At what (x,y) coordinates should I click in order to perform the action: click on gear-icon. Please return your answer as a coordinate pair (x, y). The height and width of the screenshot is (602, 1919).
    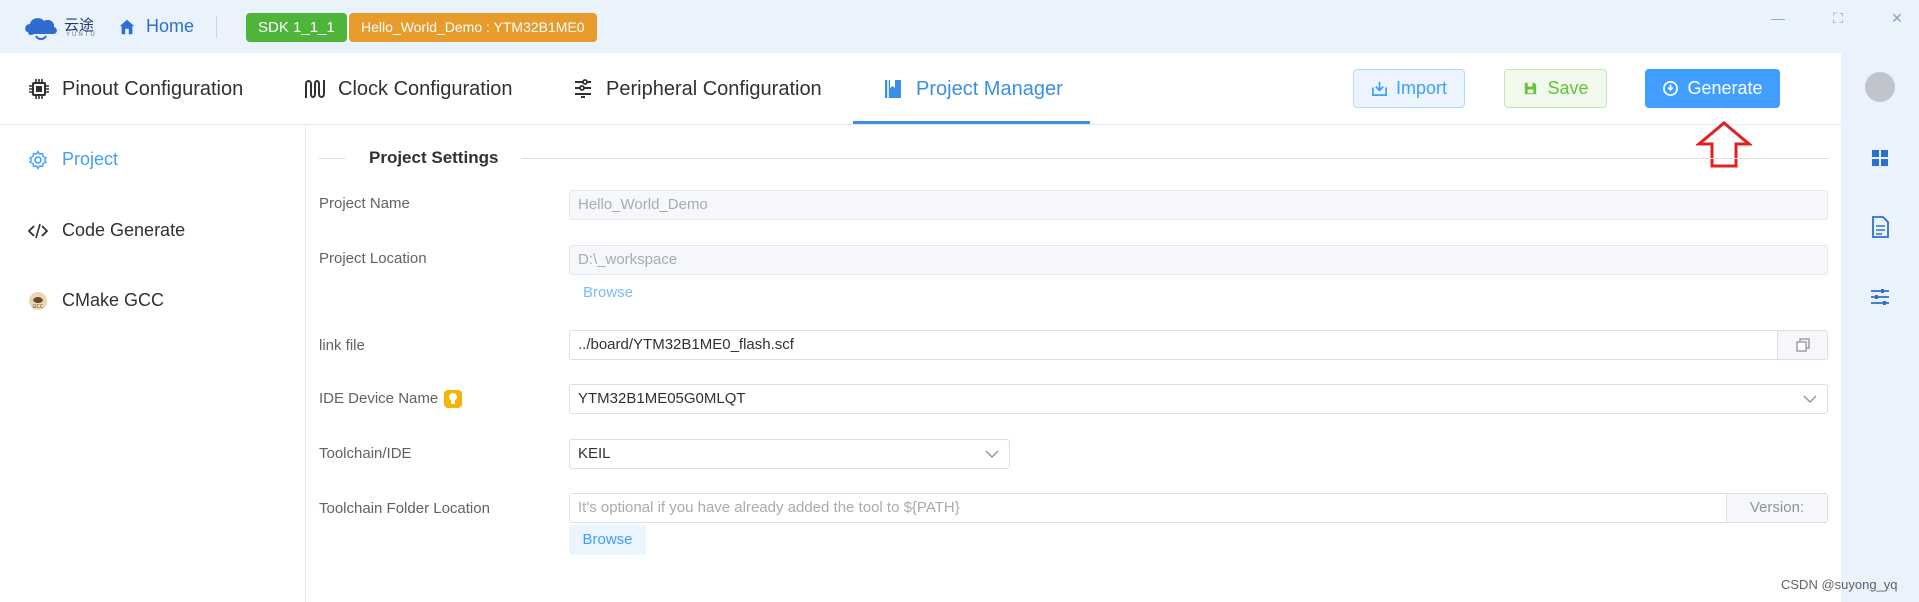
    Looking at the image, I should click on (38, 159).